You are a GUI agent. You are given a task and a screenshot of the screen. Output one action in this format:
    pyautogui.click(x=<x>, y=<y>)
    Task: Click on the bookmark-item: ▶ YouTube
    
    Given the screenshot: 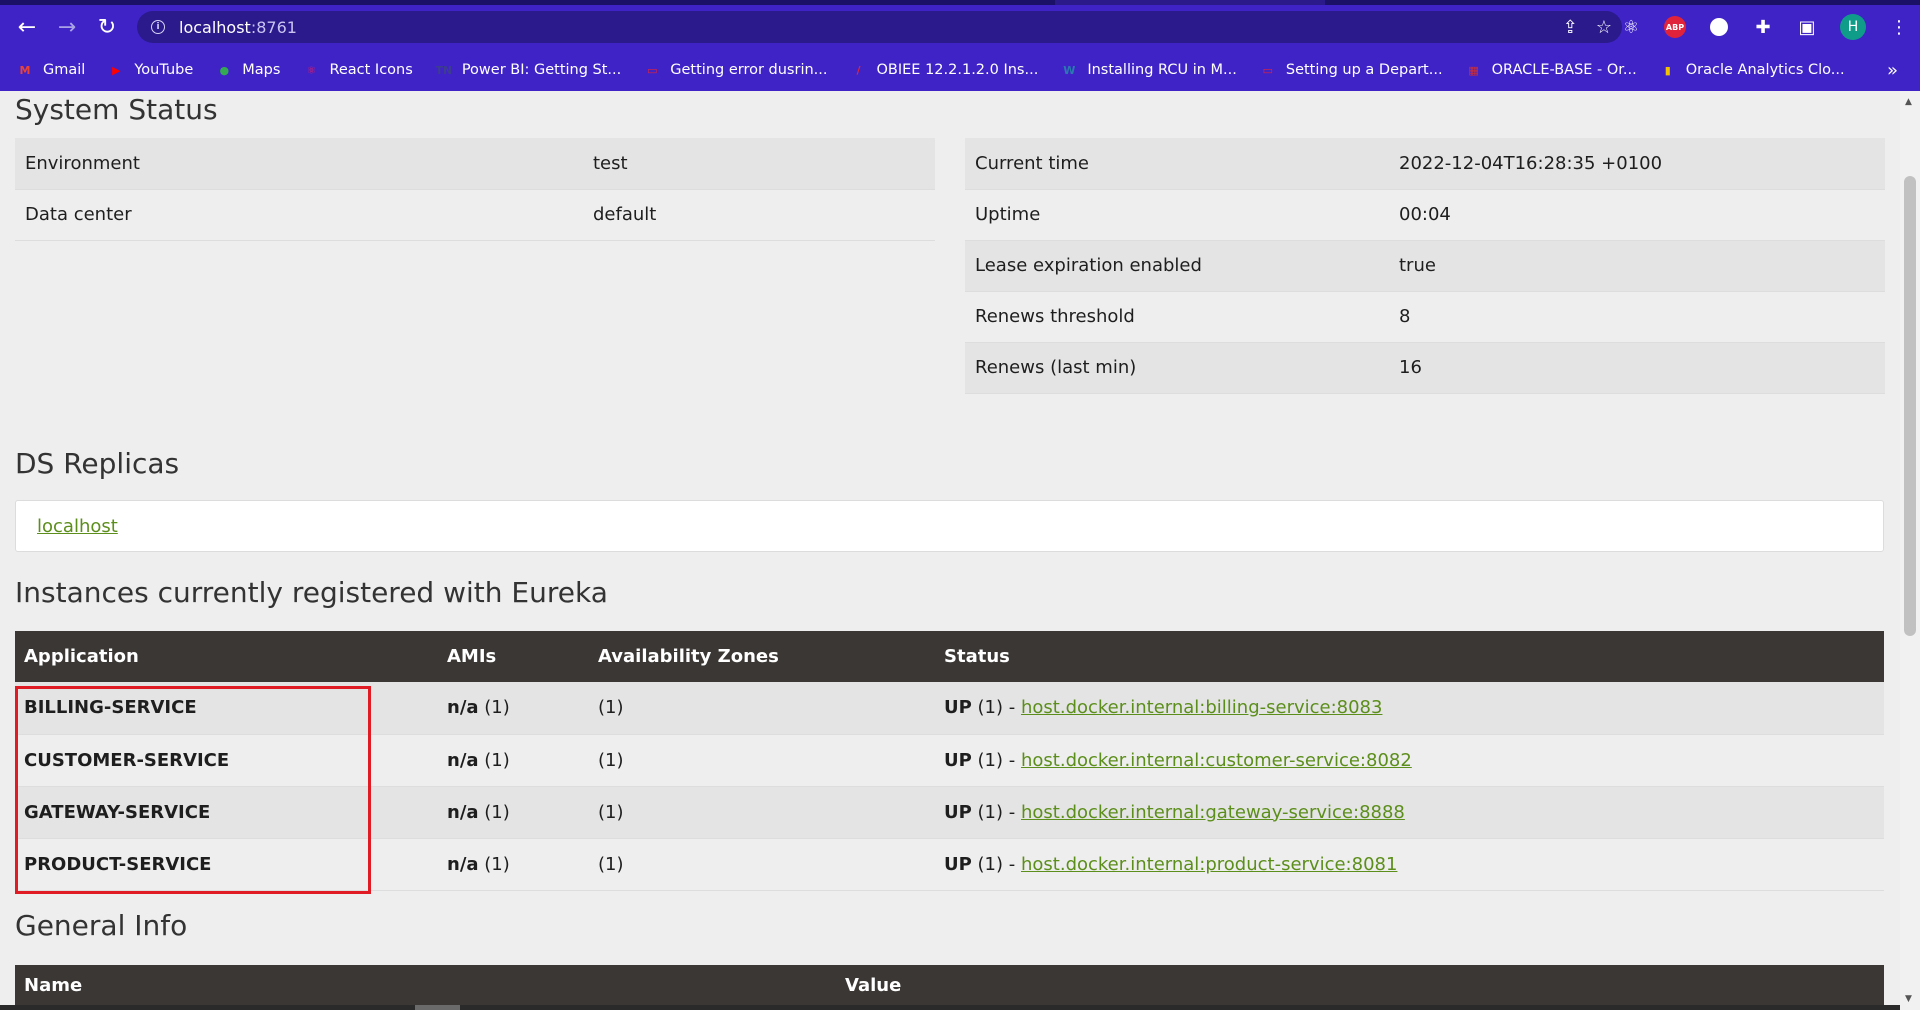 What is the action you would take?
    pyautogui.click(x=150, y=70)
    